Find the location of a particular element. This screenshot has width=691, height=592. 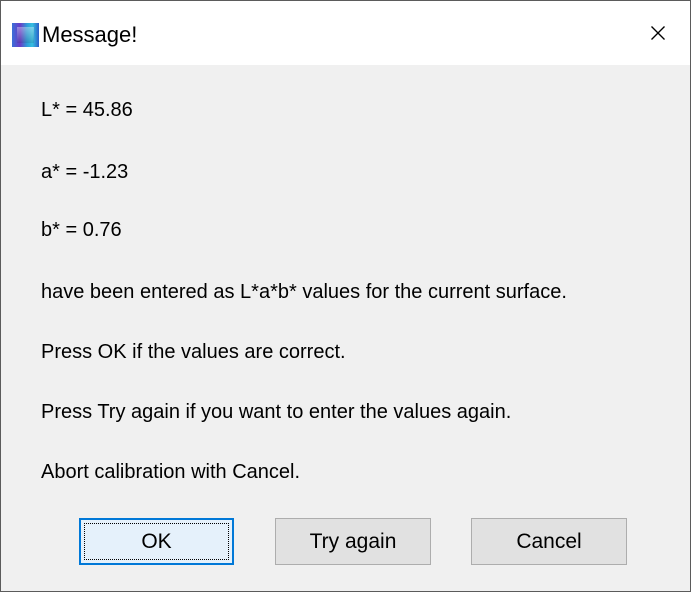

message-line-cancel-hint: Abort calibration with Cancel. is located at coordinates (171, 472).